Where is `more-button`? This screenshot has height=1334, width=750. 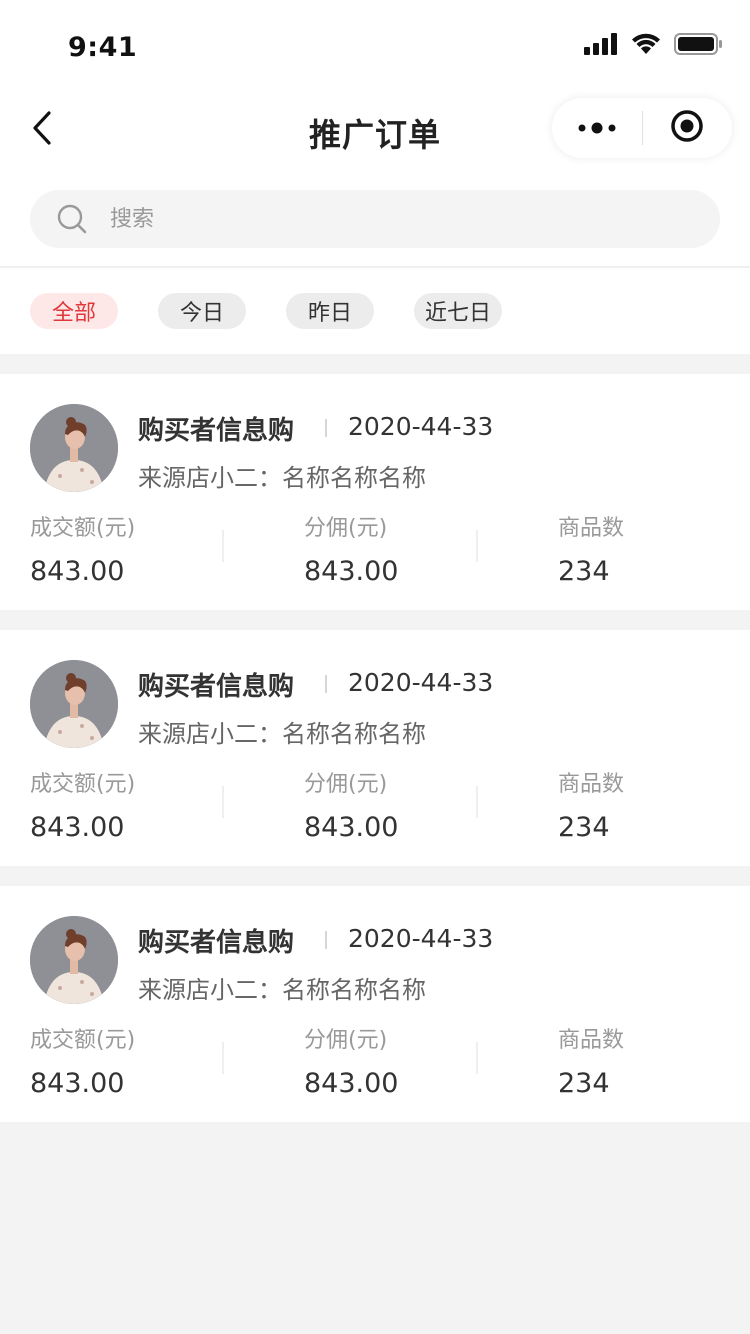 more-button is located at coordinates (597, 128).